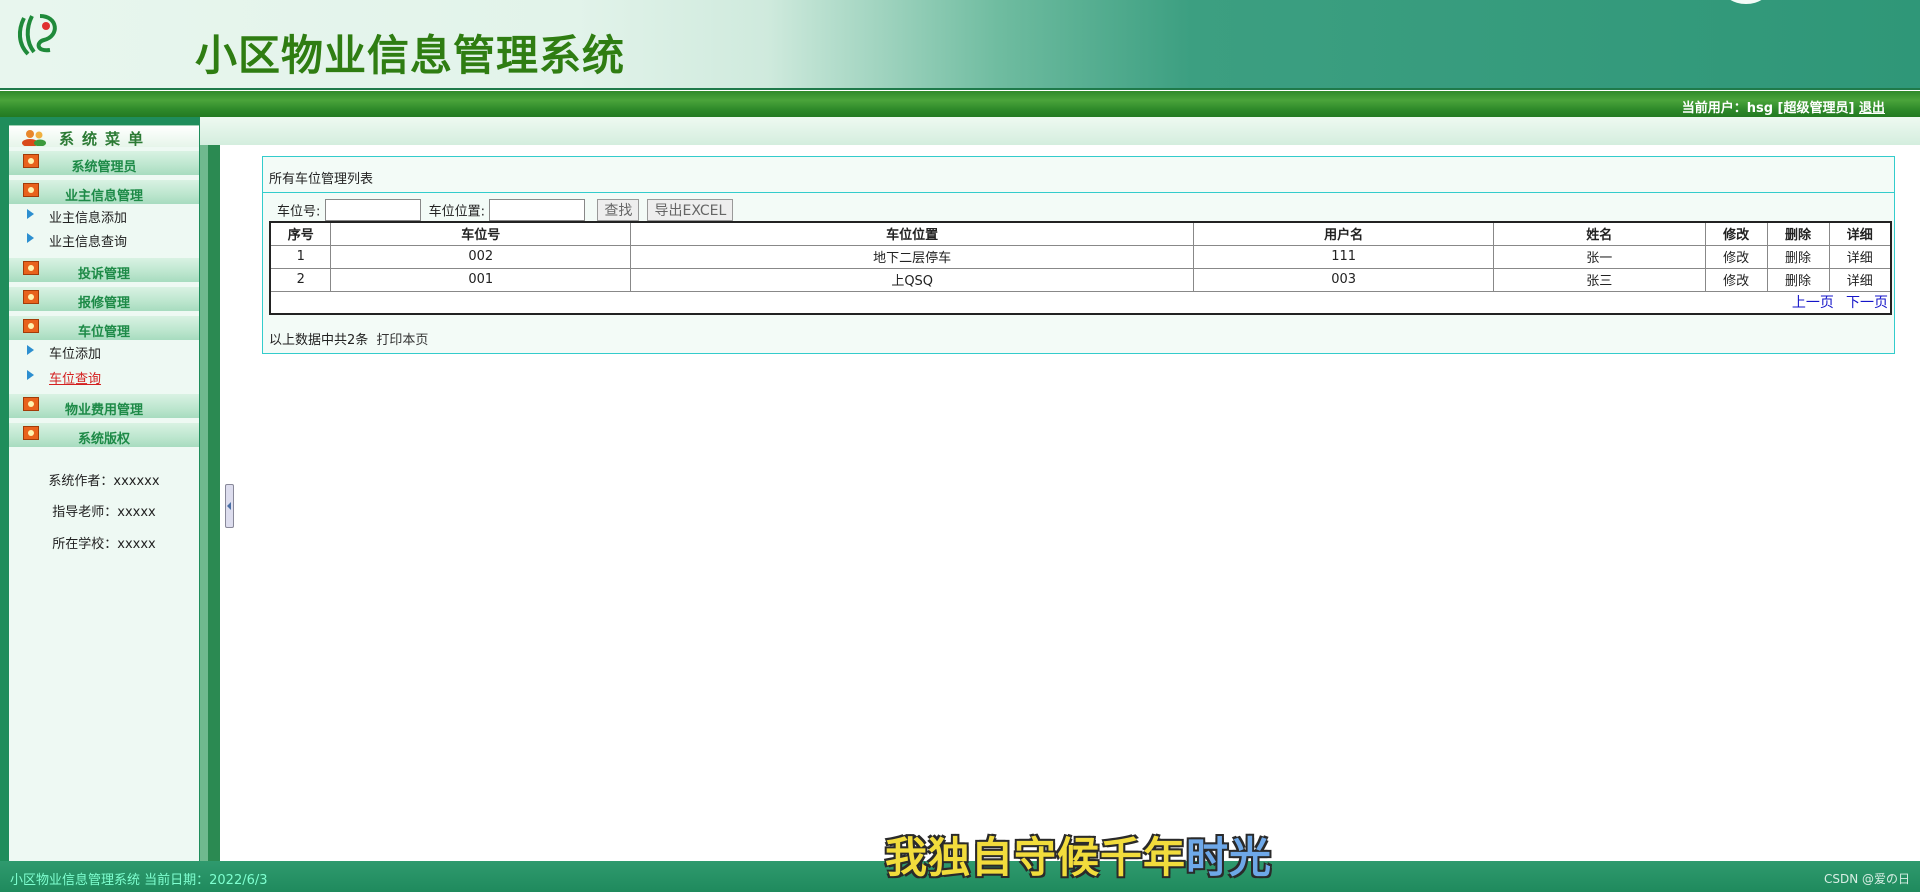  What do you see at coordinates (618, 210) in the screenshot?
I see `find-button: 查找` at bounding box center [618, 210].